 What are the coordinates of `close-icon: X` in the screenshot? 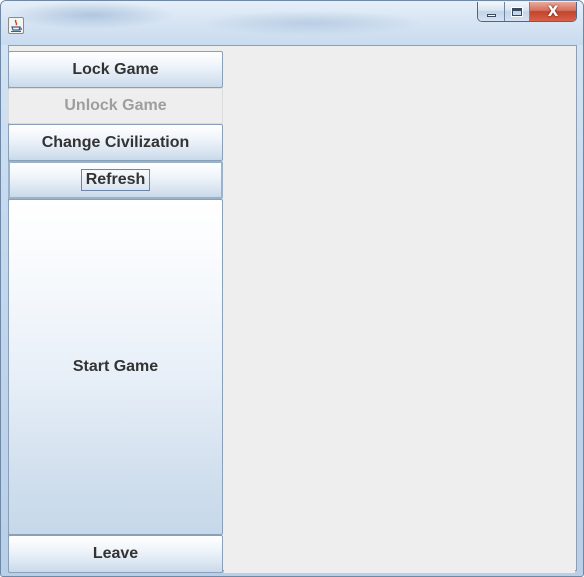 It's located at (553, 11).